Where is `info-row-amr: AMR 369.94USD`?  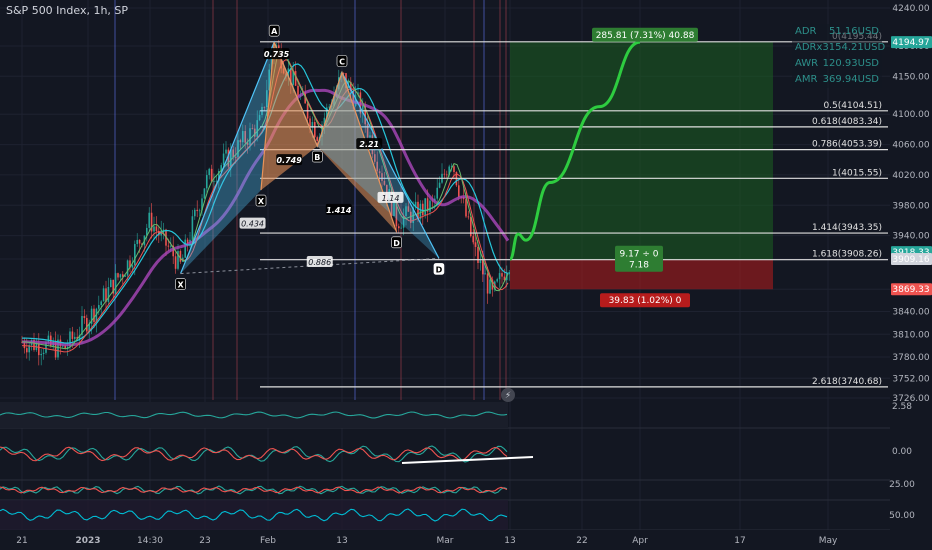
info-row-amr: AMR 369.94USD is located at coordinates (837, 80).